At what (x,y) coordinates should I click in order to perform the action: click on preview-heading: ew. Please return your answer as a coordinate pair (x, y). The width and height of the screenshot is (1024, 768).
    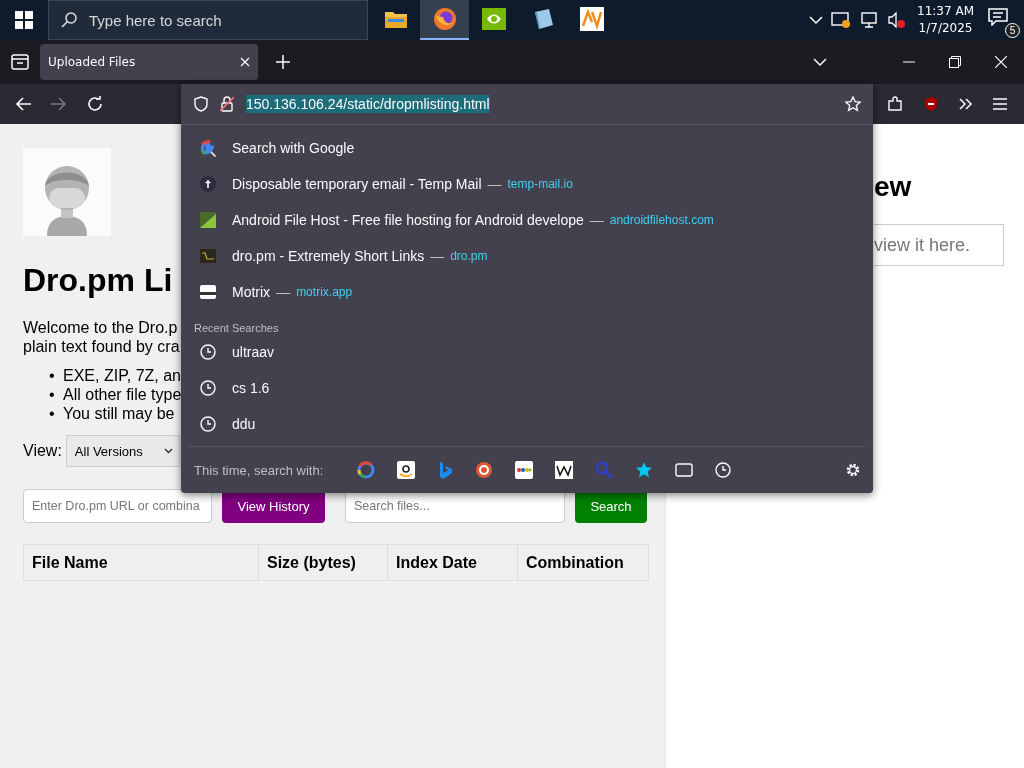
    Looking at the image, I should click on (893, 187).